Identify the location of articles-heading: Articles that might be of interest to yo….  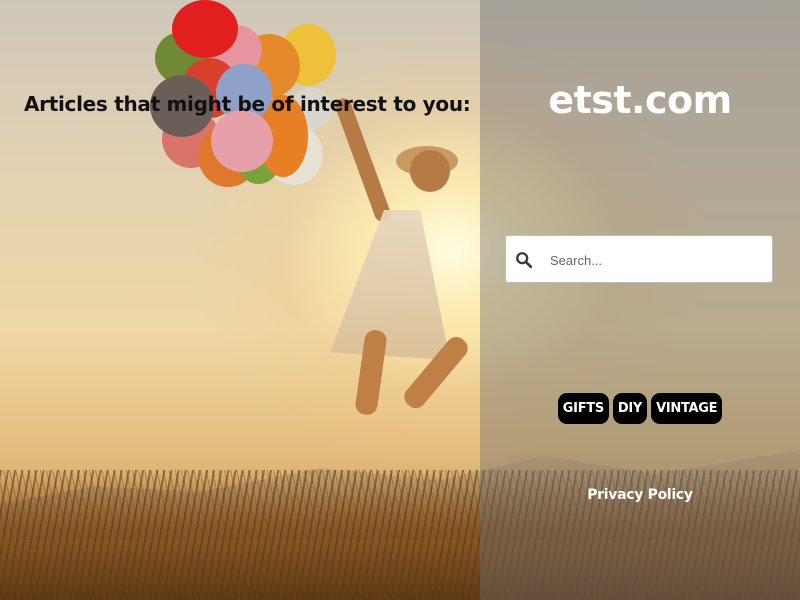
(247, 104).